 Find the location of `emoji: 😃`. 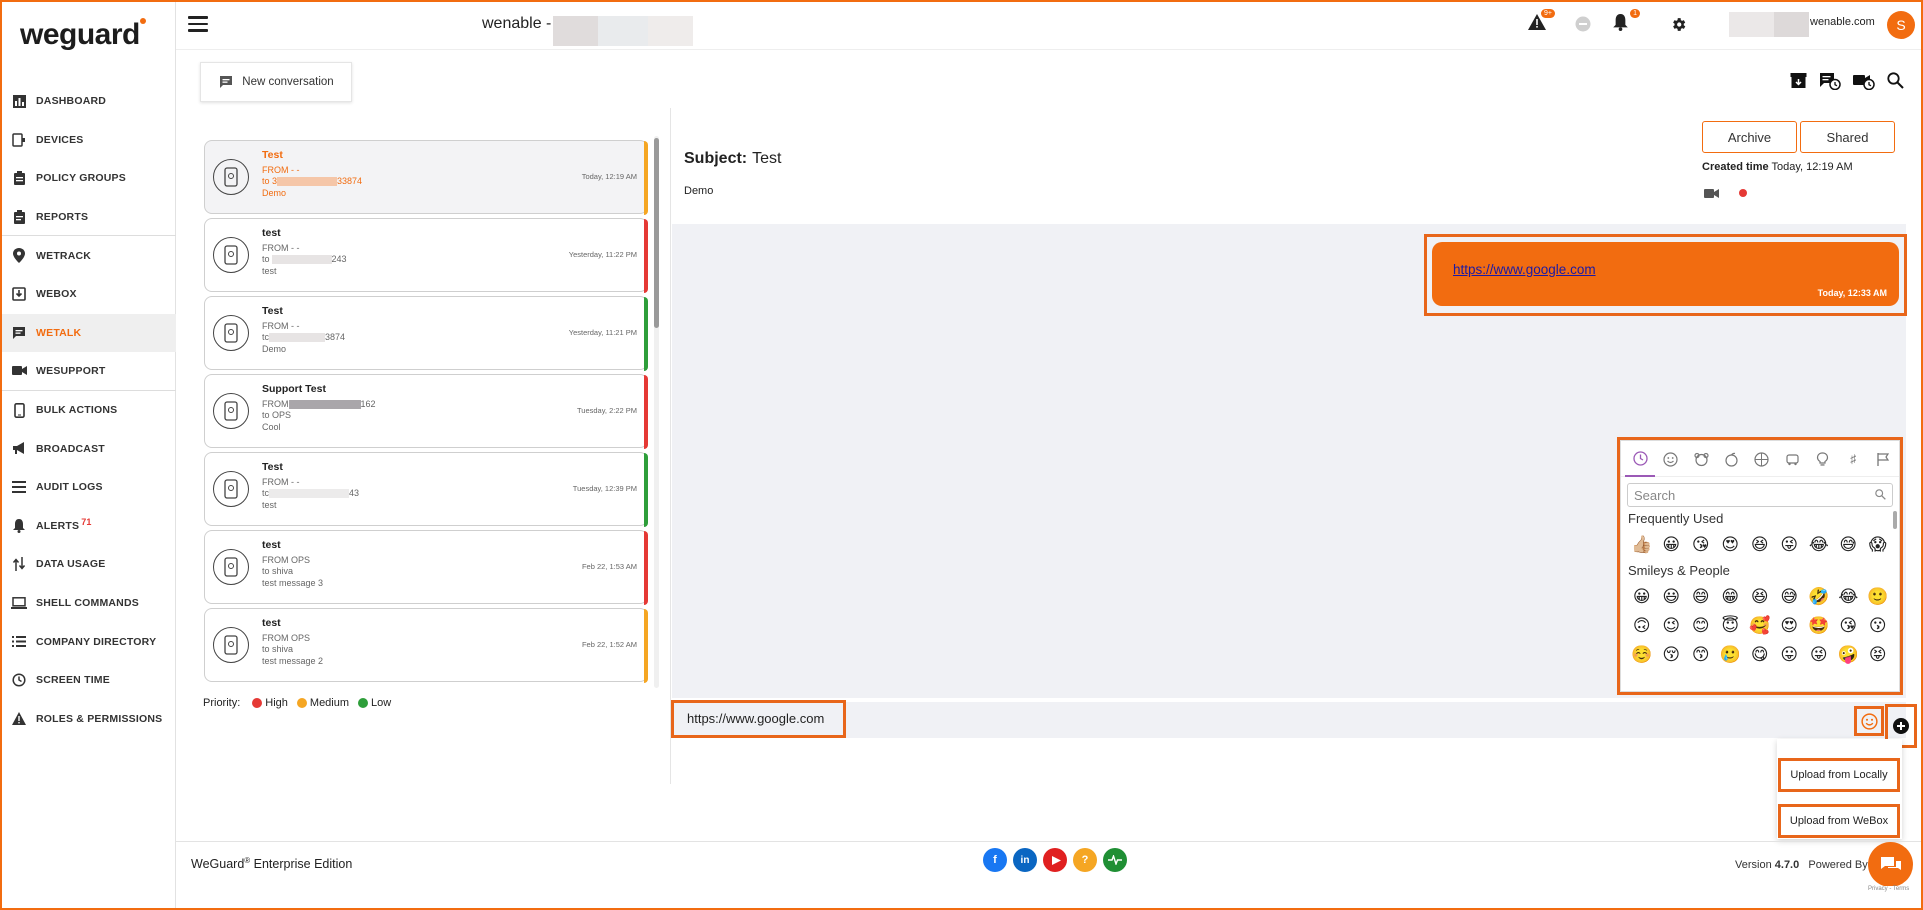

emoji: 😃 is located at coordinates (1672, 597).